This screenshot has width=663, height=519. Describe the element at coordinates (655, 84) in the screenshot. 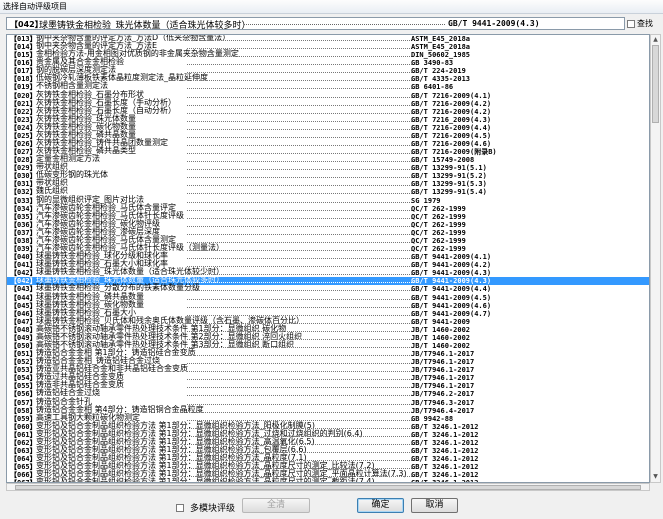

I see `scroll-thumb` at that location.